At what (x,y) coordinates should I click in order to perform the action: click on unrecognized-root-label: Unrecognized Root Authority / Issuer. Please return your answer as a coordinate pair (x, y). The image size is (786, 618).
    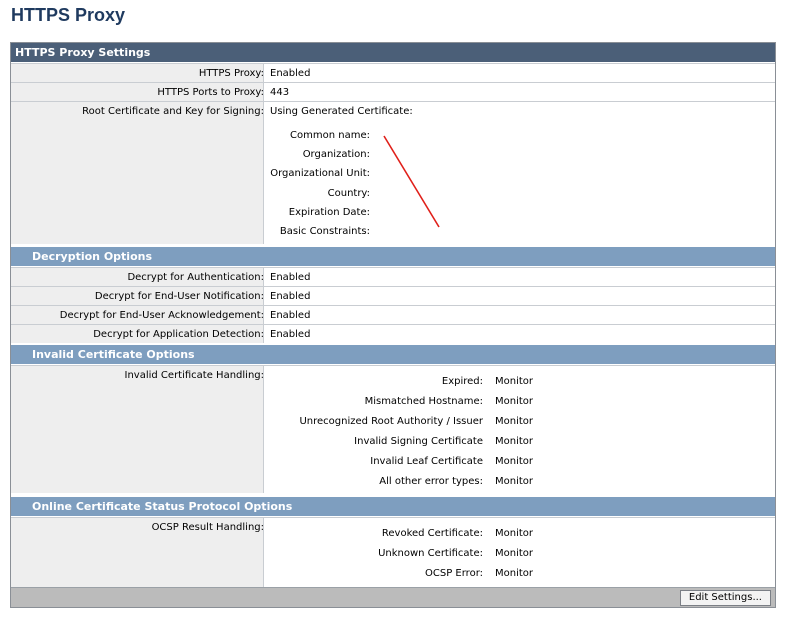
    Looking at the image, I should click on (391, 421).